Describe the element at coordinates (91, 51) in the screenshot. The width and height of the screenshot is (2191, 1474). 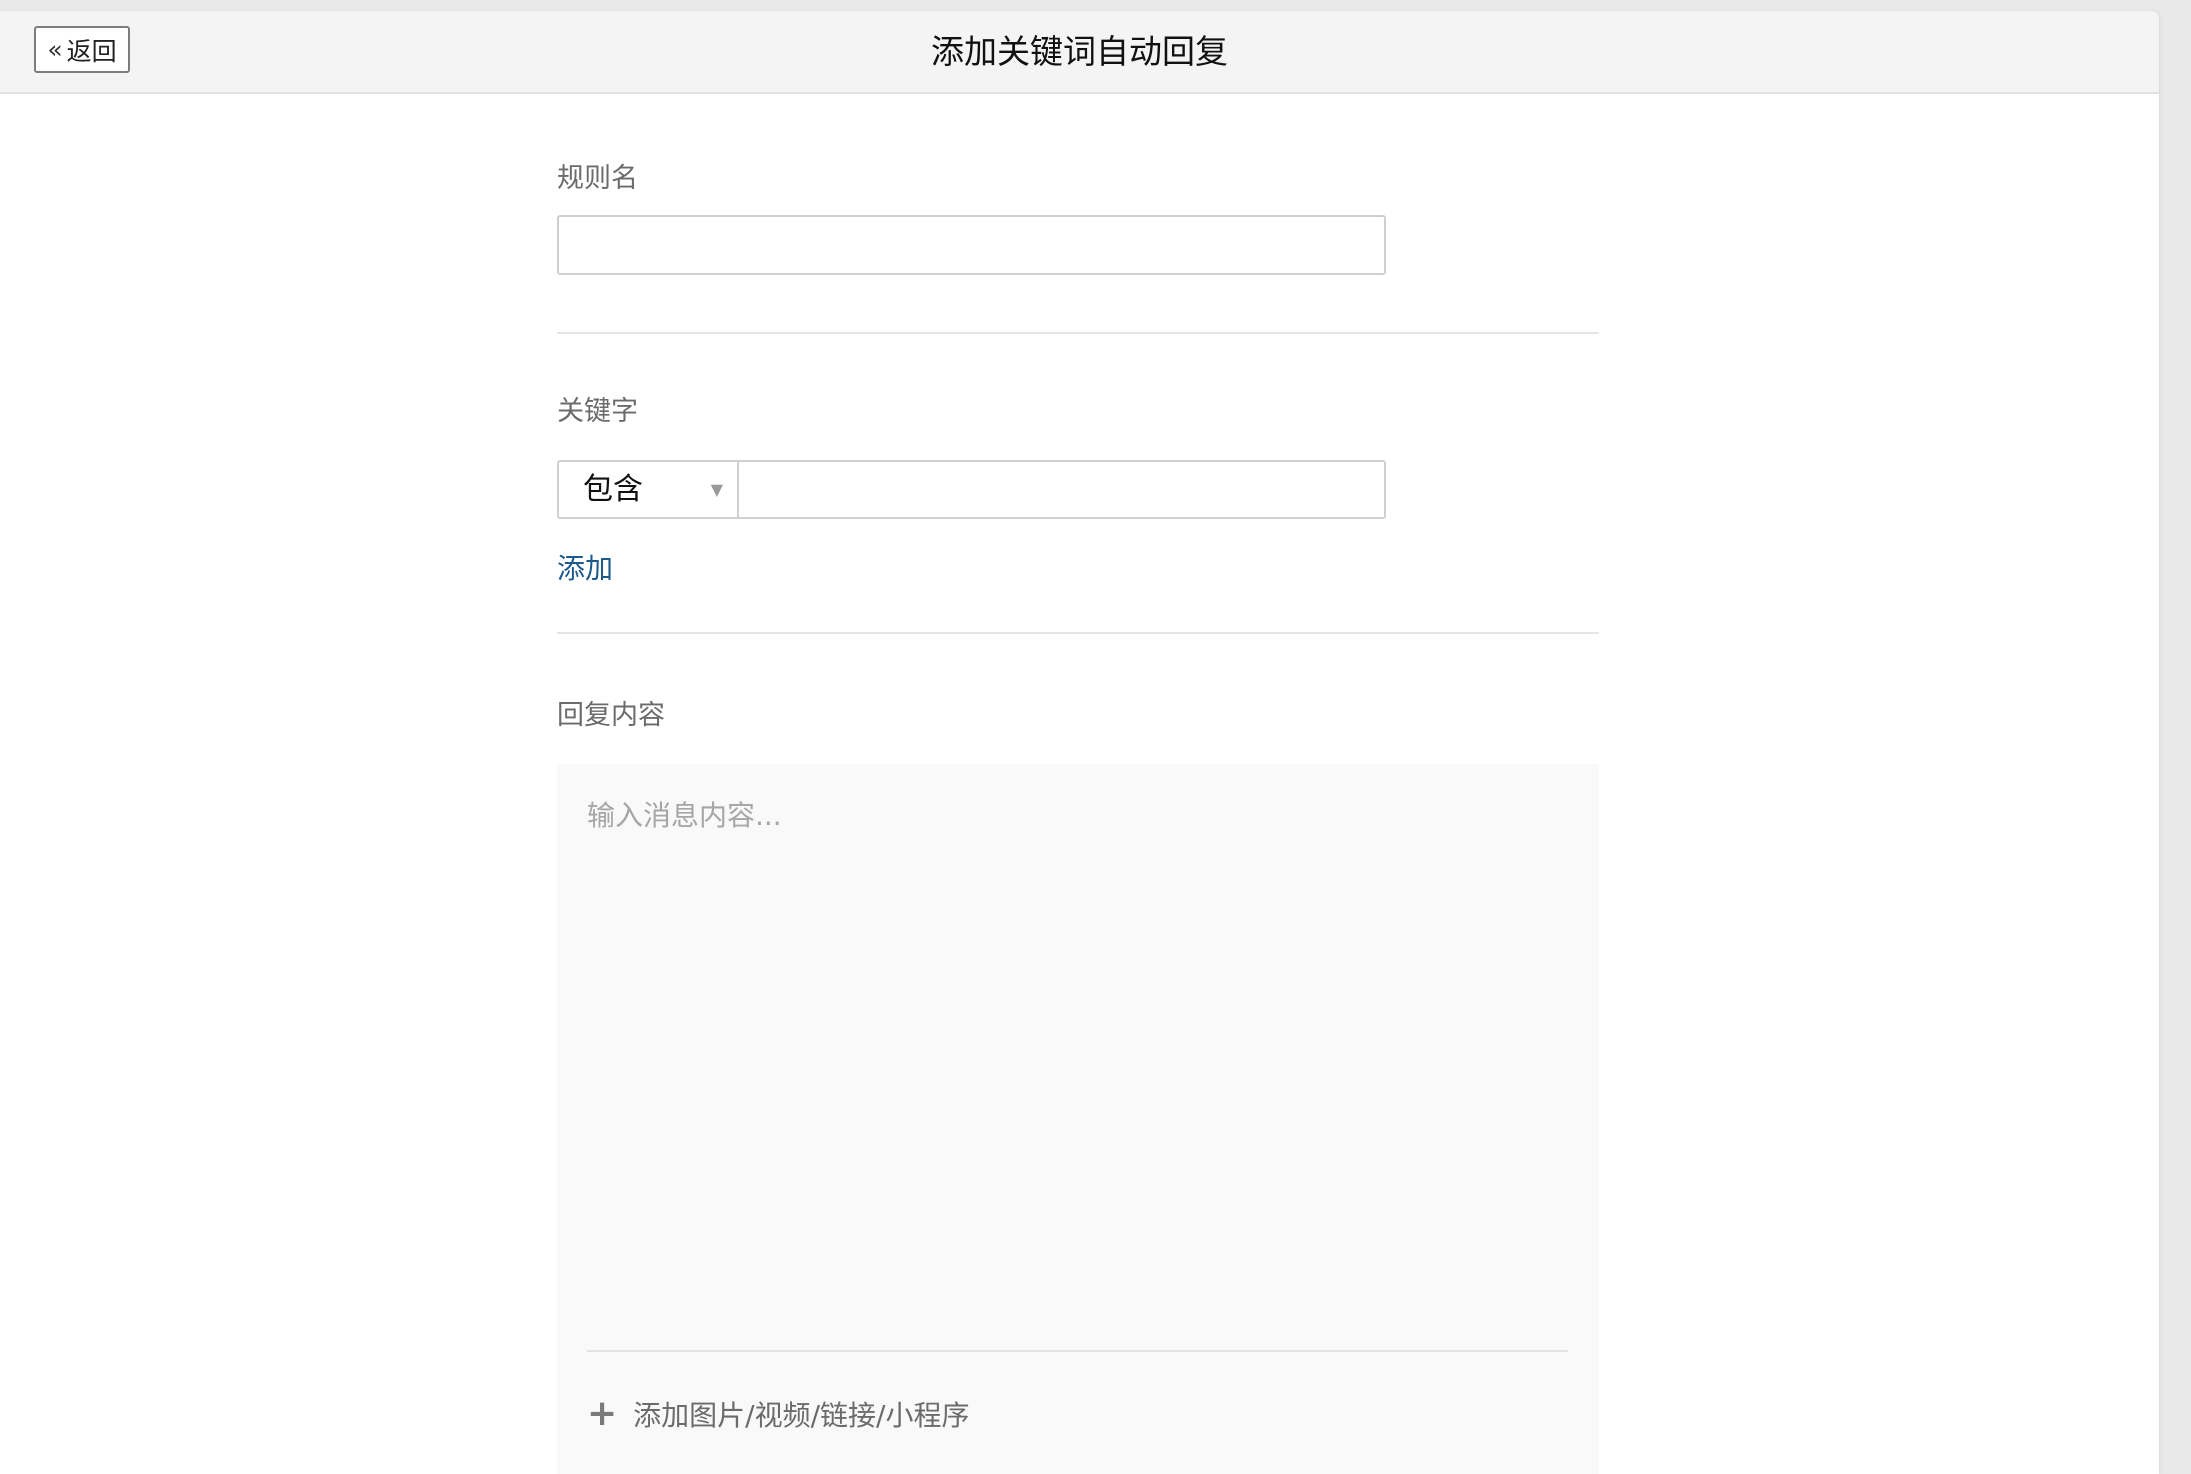
I see `back-button-label: 返回` at that location.